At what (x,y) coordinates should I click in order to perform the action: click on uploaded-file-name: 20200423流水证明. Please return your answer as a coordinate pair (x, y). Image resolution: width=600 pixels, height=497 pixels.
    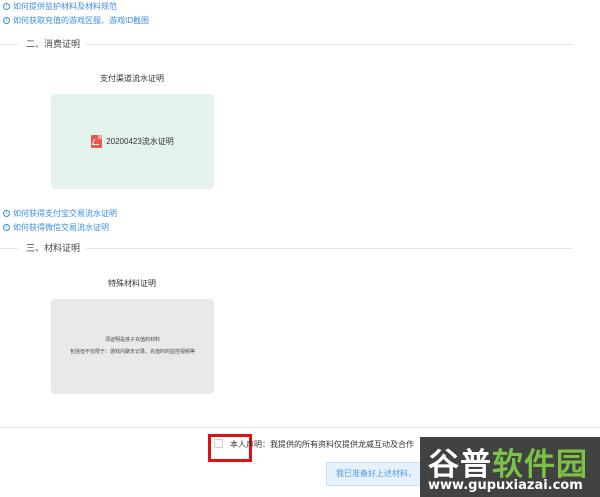
    Looking at the image, I should click on (140, 141).